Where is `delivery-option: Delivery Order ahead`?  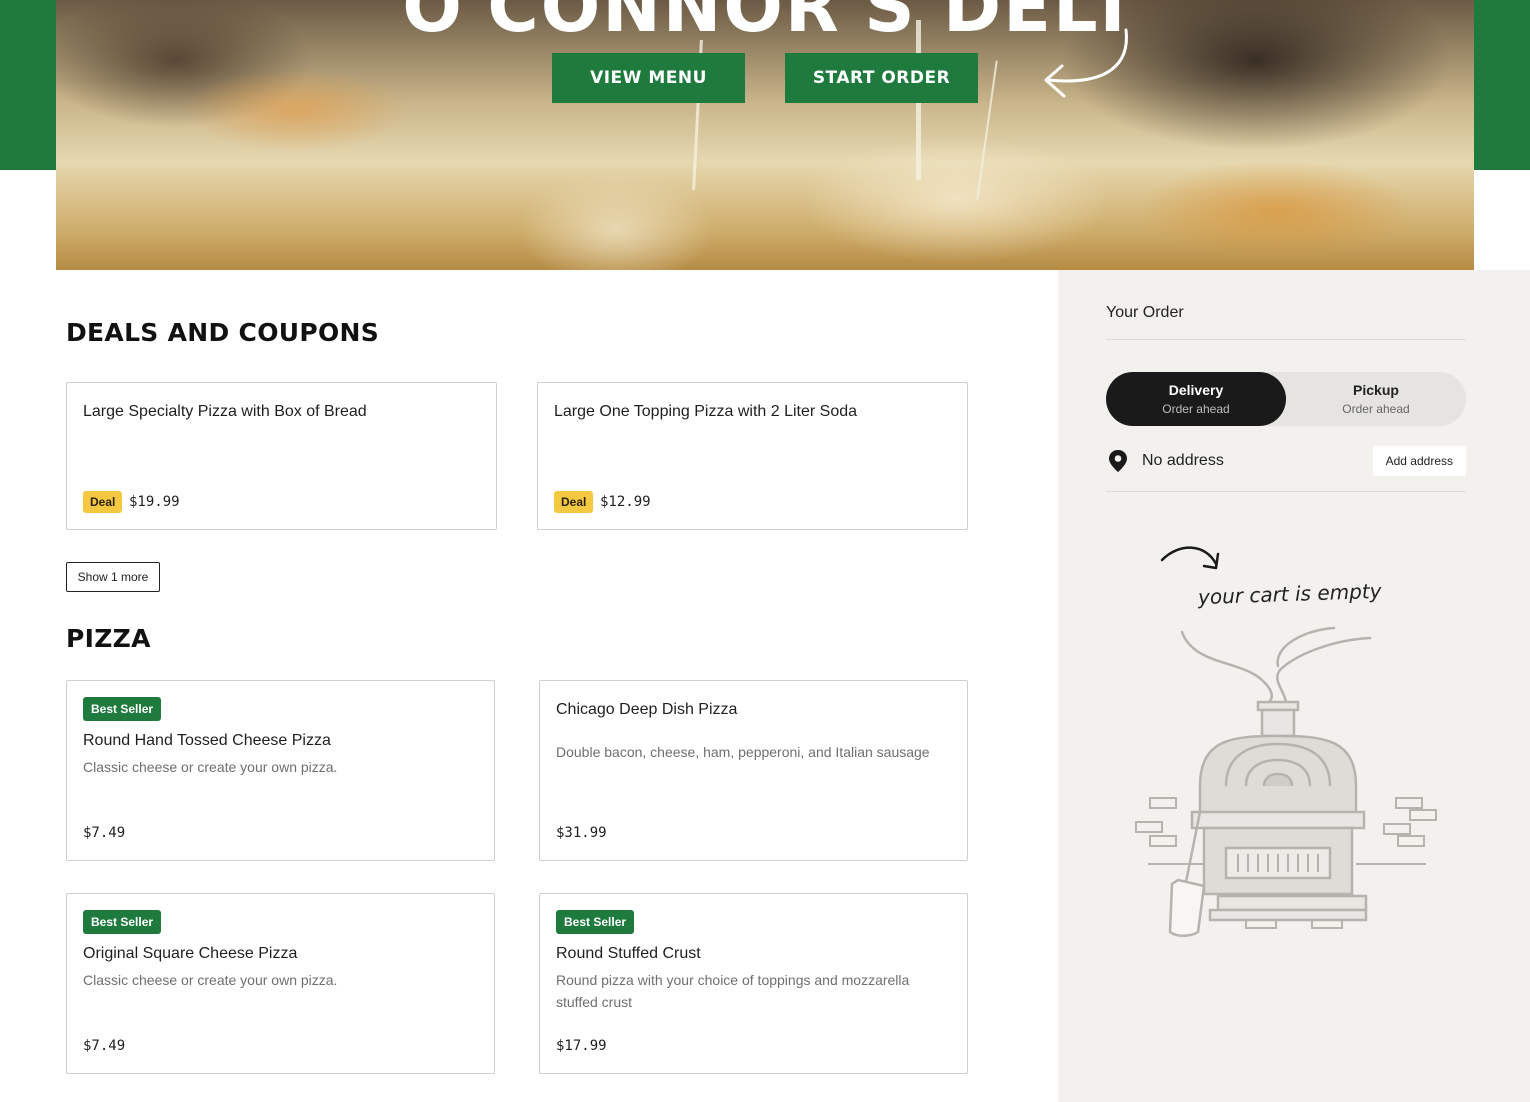
delivery-option: Delivery Order ahead is located at coordinates (1196, 399).